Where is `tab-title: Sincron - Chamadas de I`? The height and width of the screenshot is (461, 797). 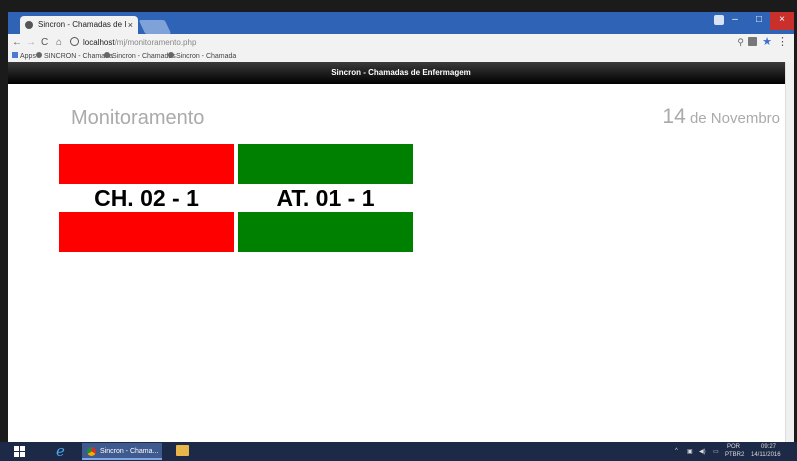
tab-title: Sincron - Chamadas de I is located at coordinates (82, 24).